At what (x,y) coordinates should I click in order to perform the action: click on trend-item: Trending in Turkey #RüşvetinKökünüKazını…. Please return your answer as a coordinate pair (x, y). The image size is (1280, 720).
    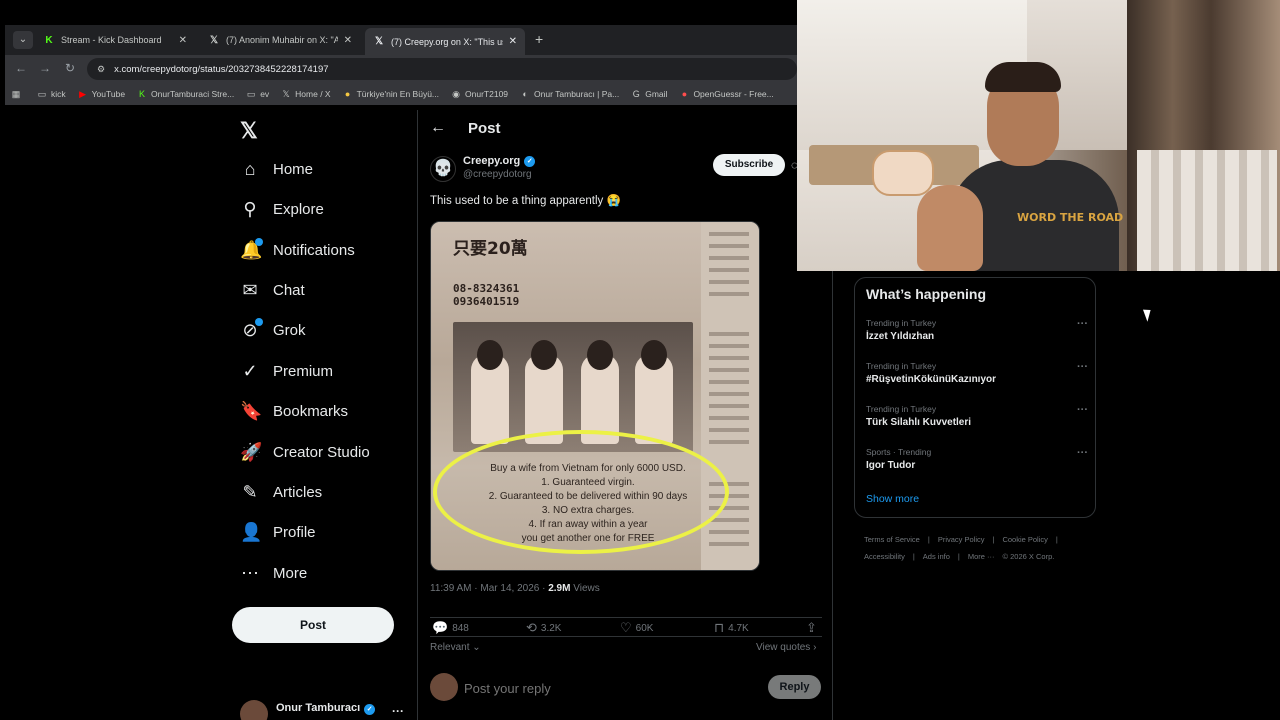
    Looking at the image, I should click on (977, 378).